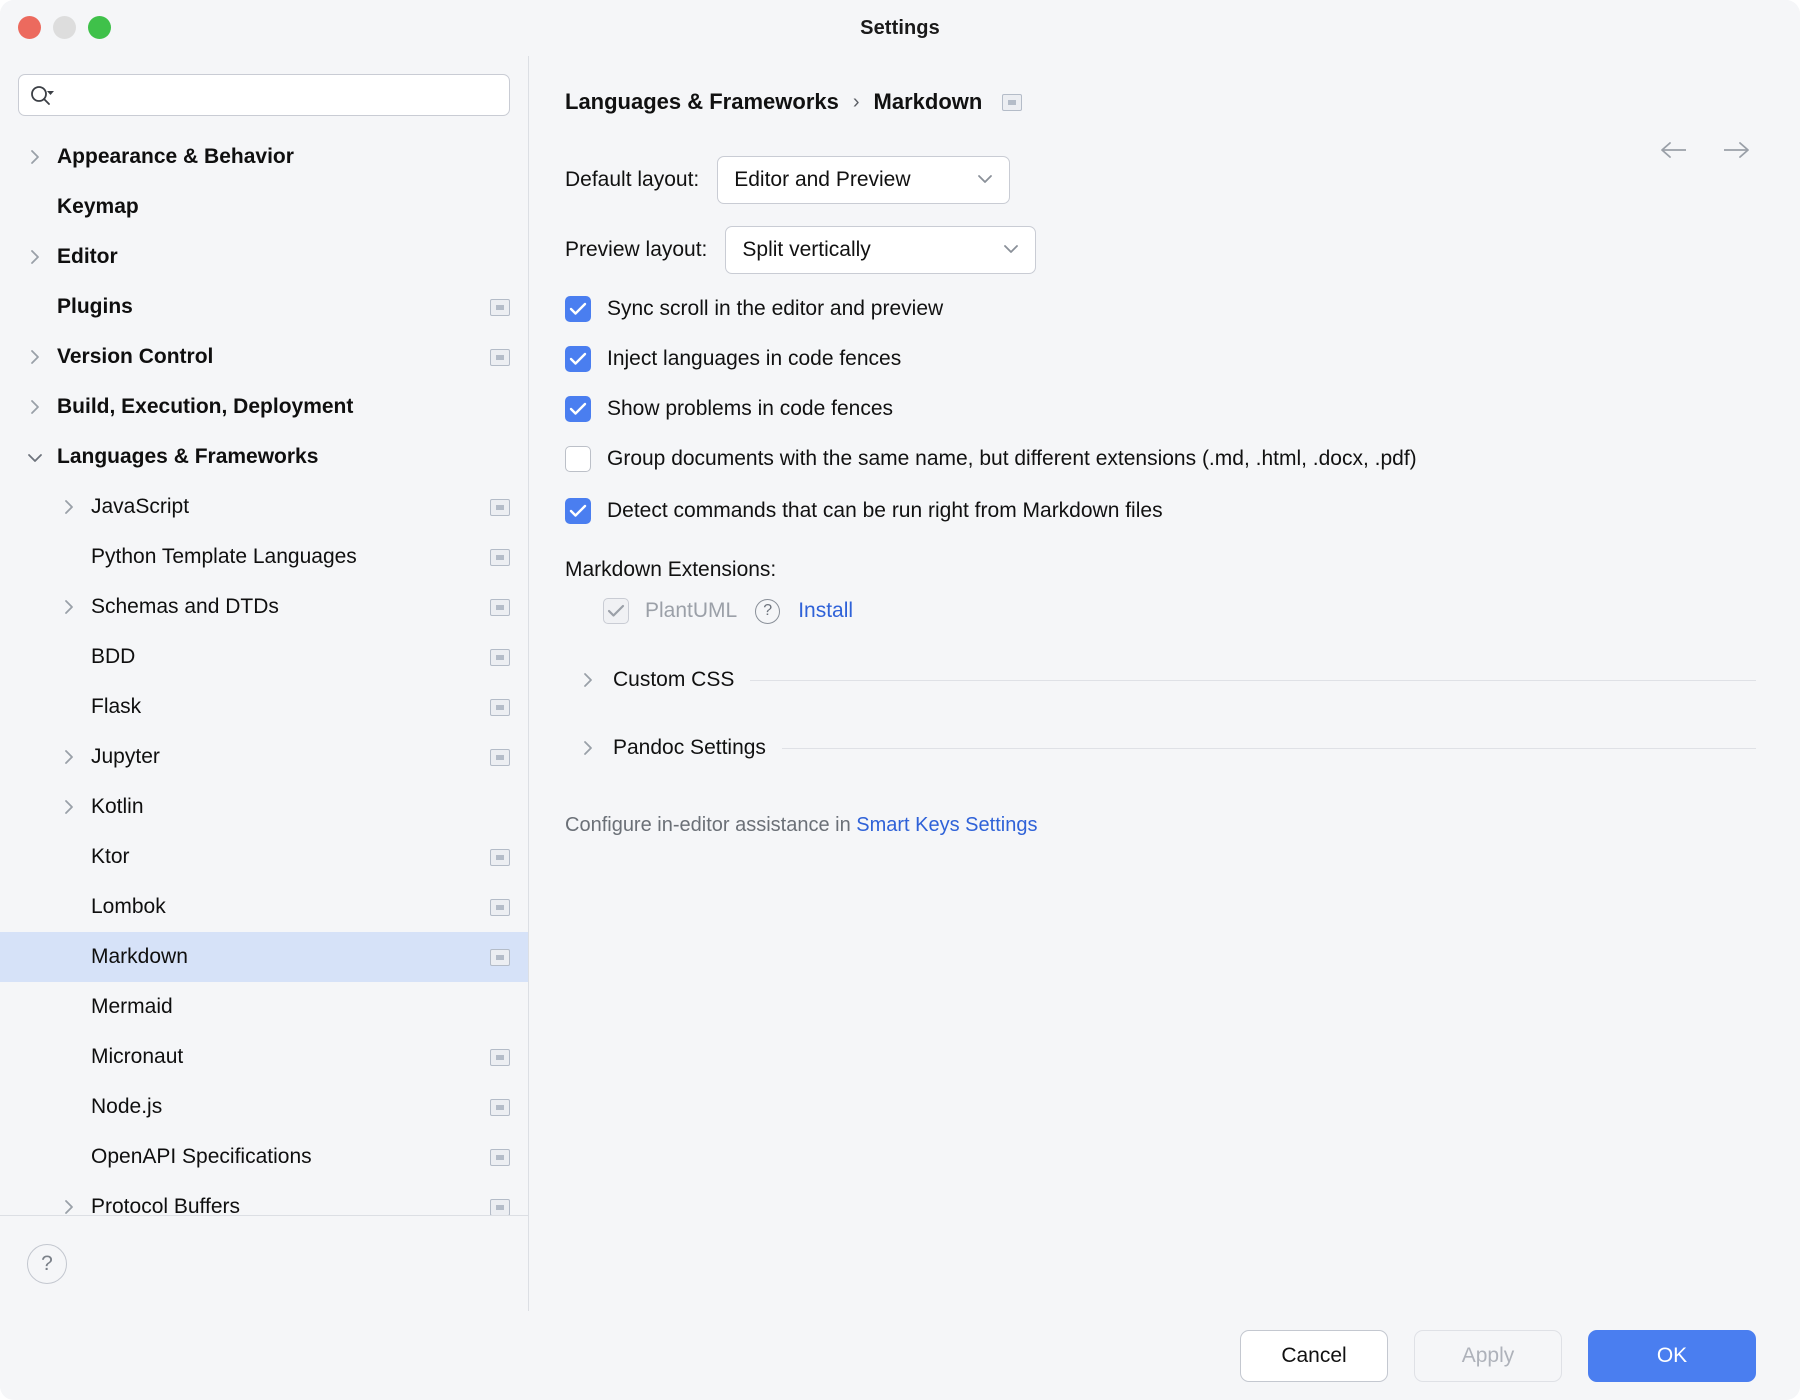  What do you see at coordinates (98, 206) in the screenshot?
I see `sidebar-item-label: Keymap` at bounding box center [98, 206].